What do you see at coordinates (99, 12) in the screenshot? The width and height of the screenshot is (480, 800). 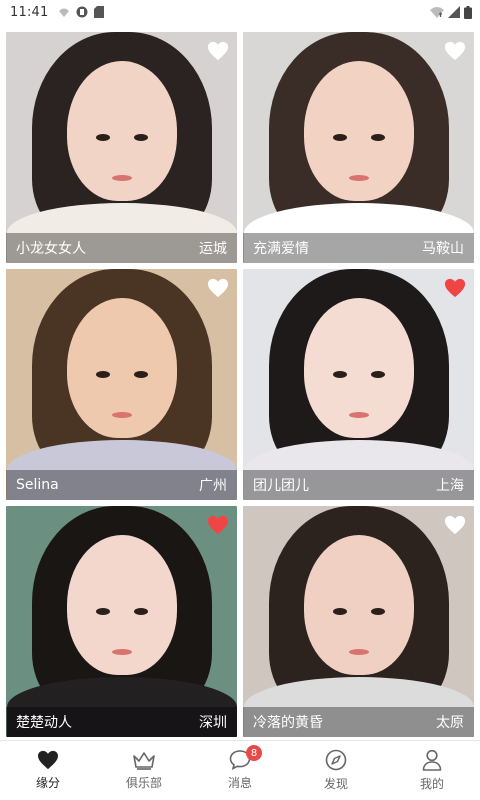 I see `sd-card-icon` at bounding box center [99, 12].